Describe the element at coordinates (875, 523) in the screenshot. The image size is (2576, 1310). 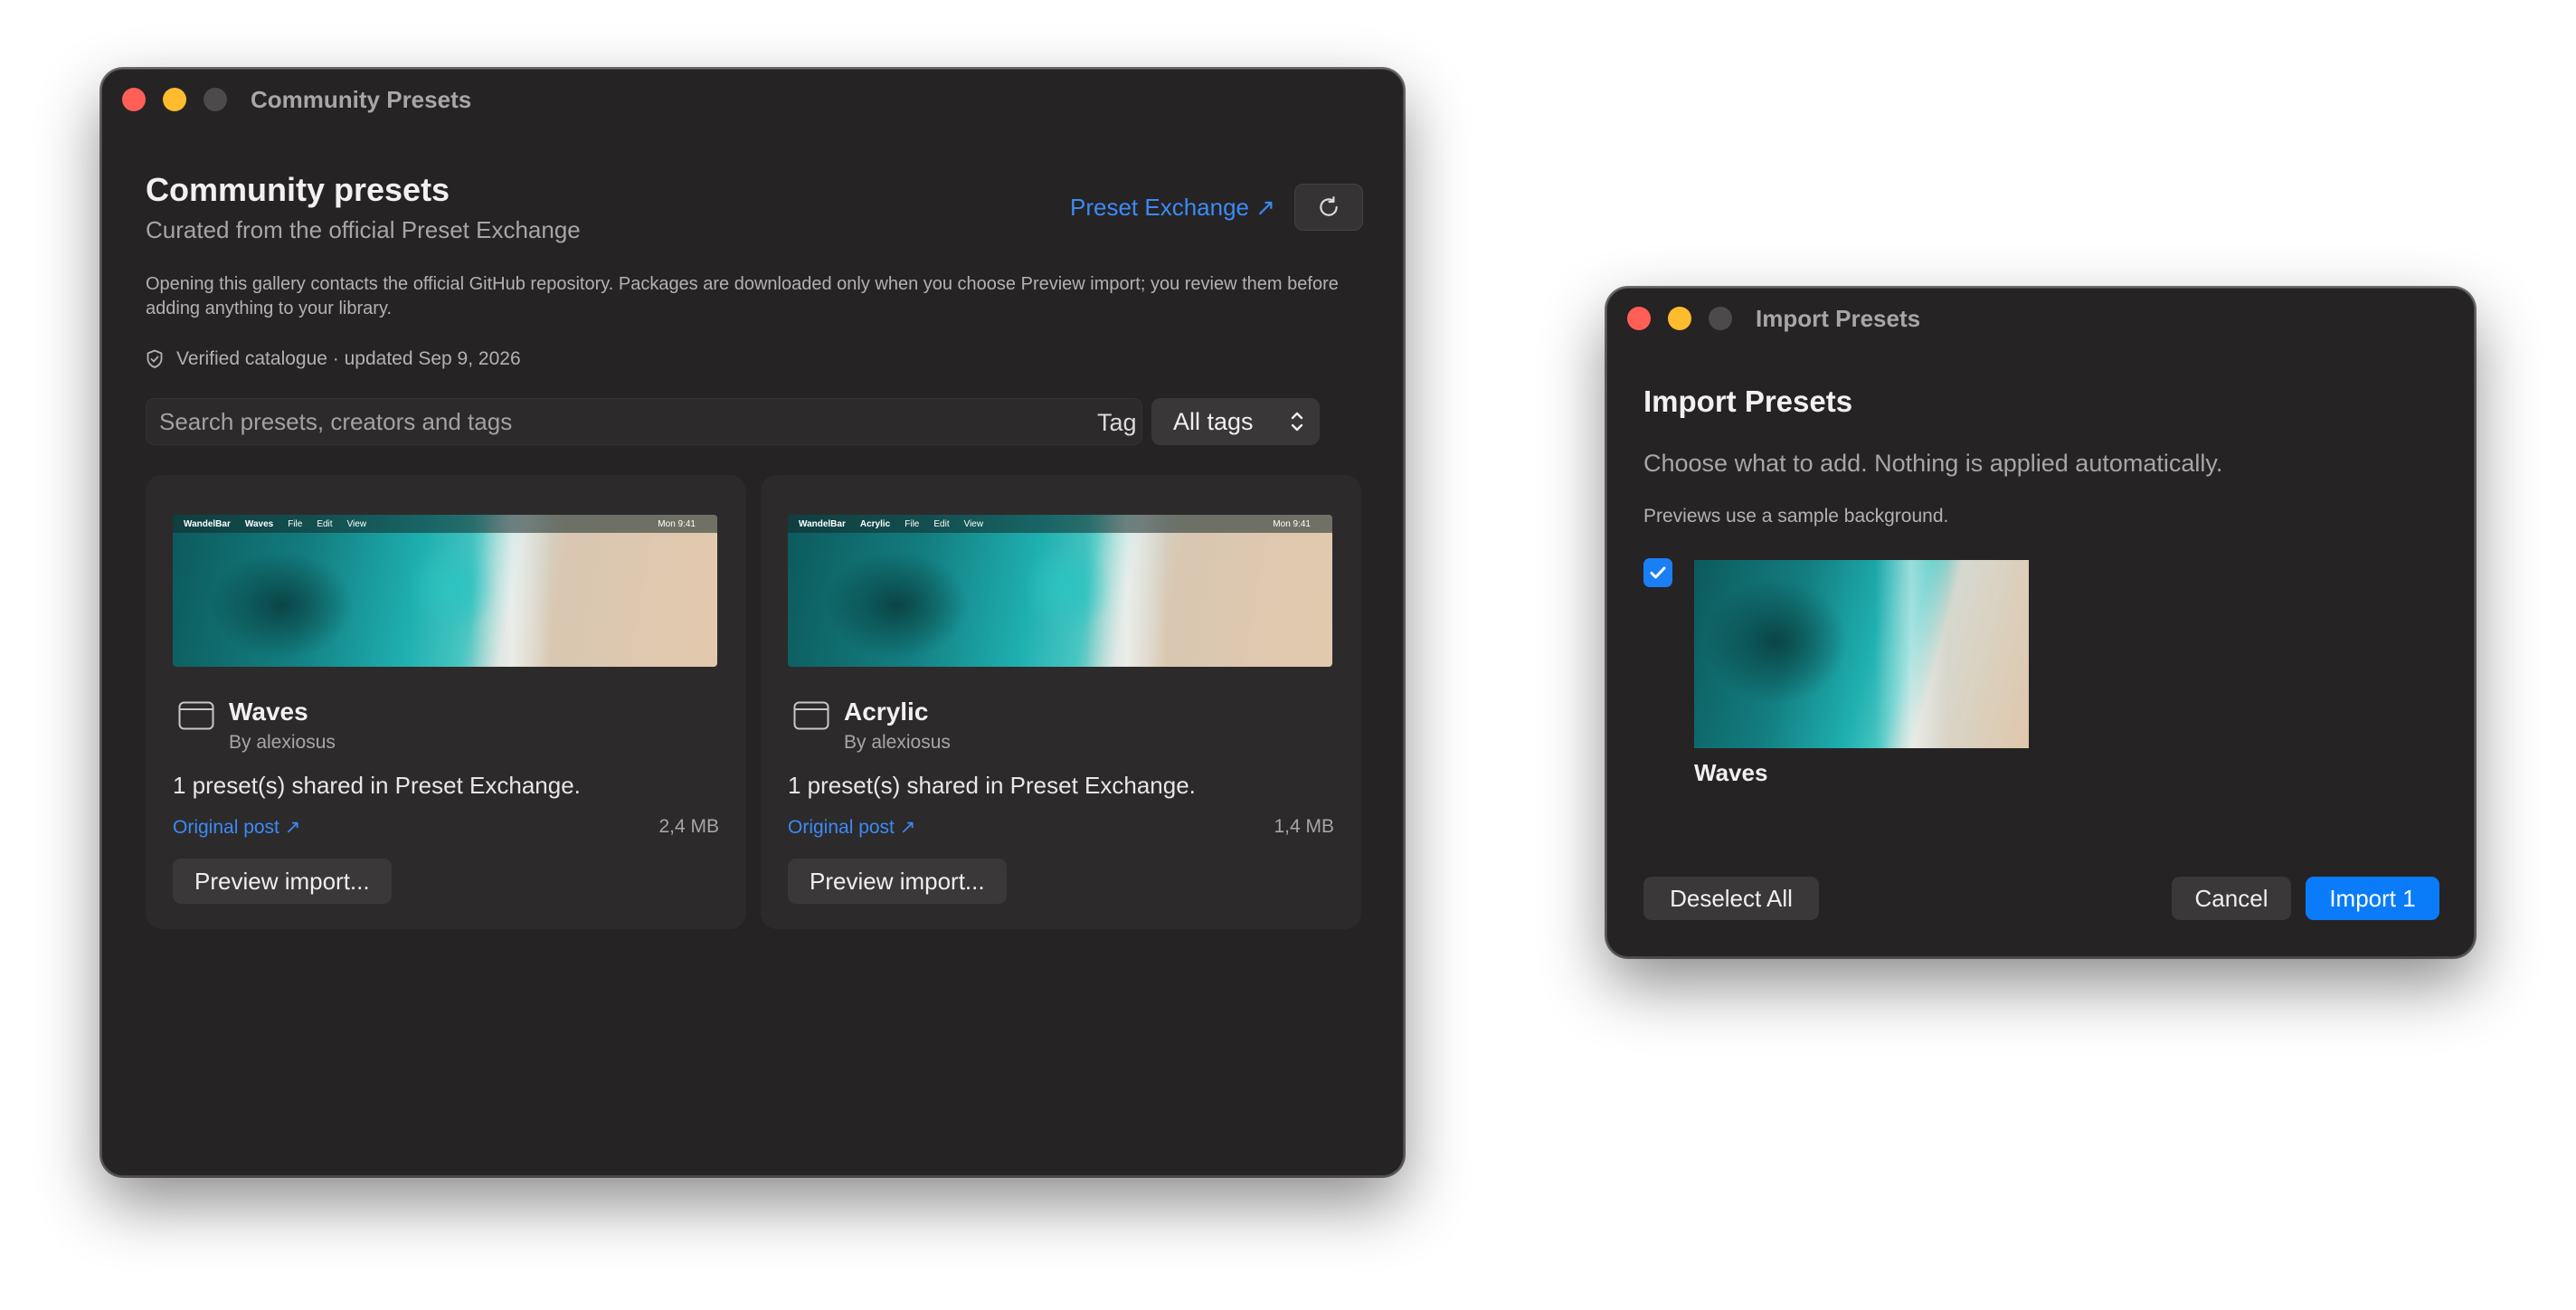
I see `menubar-preset: Acrylic` at that location.